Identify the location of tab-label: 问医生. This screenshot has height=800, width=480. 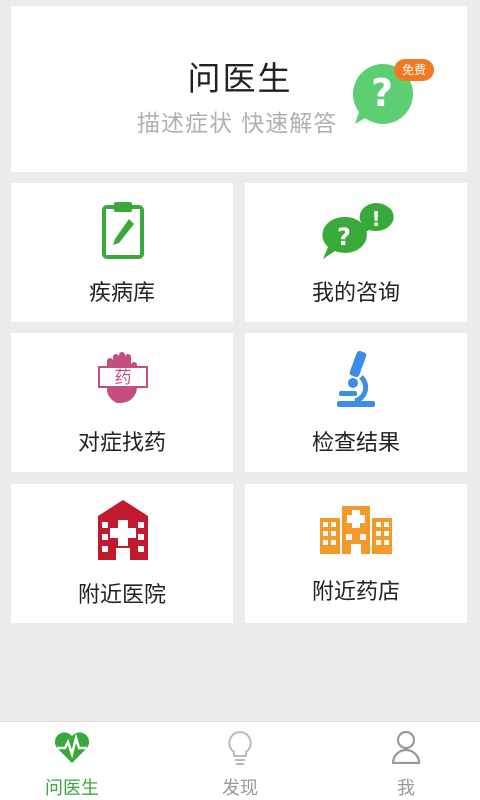
(72, 788).